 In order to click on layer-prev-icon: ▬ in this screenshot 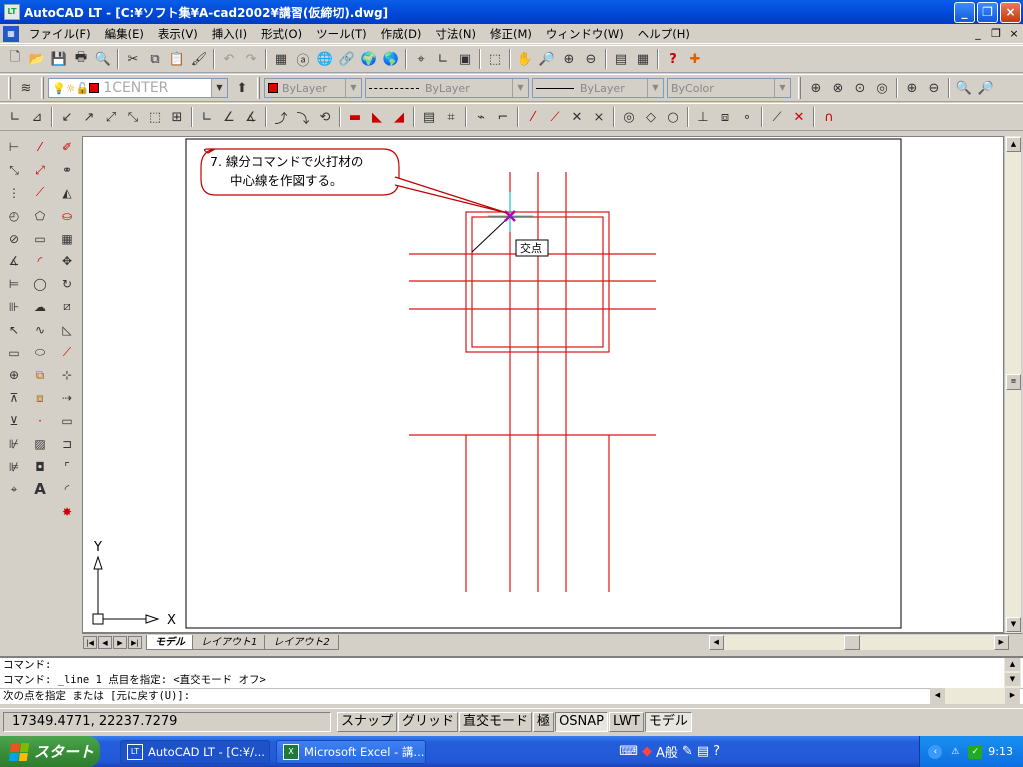, I will do `click(355, 117)`.